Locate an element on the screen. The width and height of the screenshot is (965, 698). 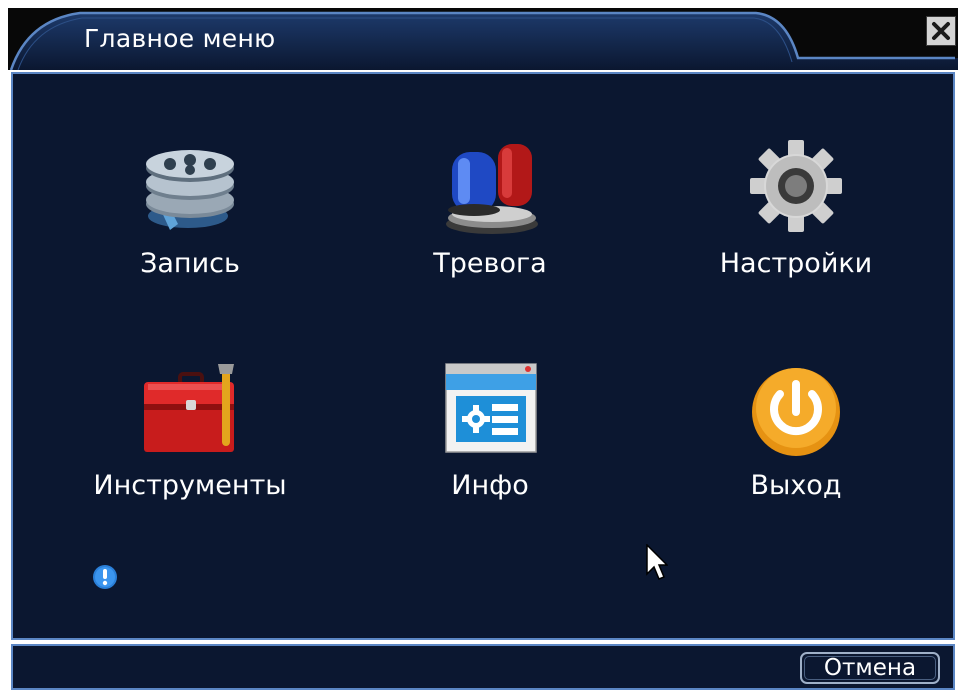
menu-item-label: Запись is located at coordinates (190, 263).